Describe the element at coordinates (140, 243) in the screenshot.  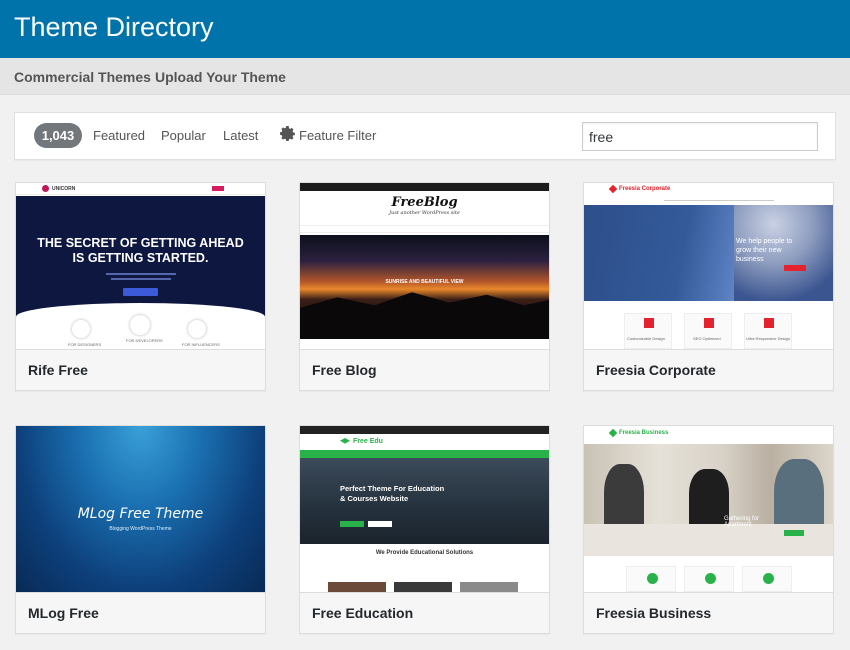
I see `preview-headline-1: THE SECRET OF GETTING AHEAD` at that location.